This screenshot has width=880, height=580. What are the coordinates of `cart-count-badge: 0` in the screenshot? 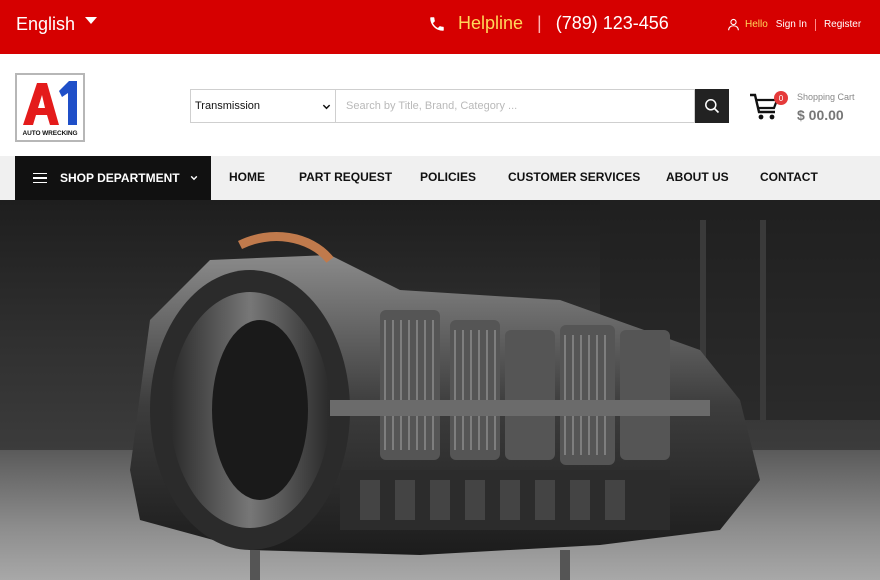 It's located at (781, 98).